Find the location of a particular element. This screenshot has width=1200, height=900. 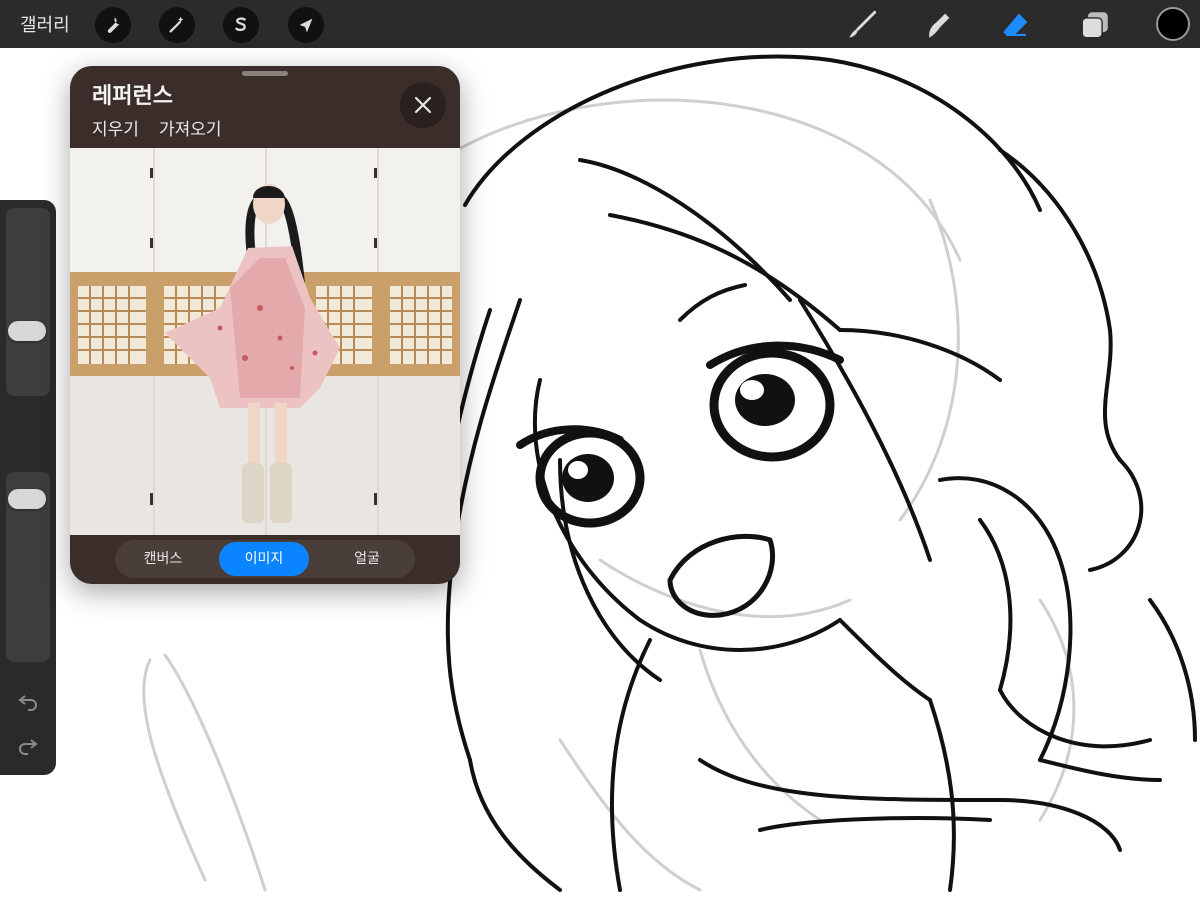

smudge-button is located at coordinates (938, 25).